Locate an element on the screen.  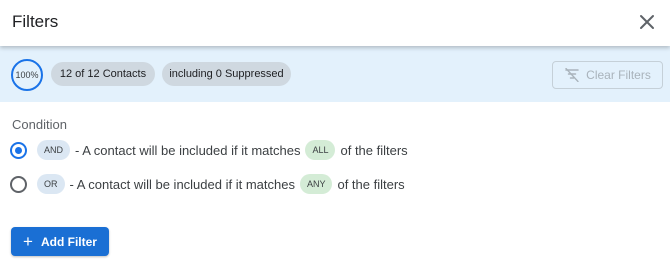
match-progress-indicator: 100% is located at coordinates (27, 75).